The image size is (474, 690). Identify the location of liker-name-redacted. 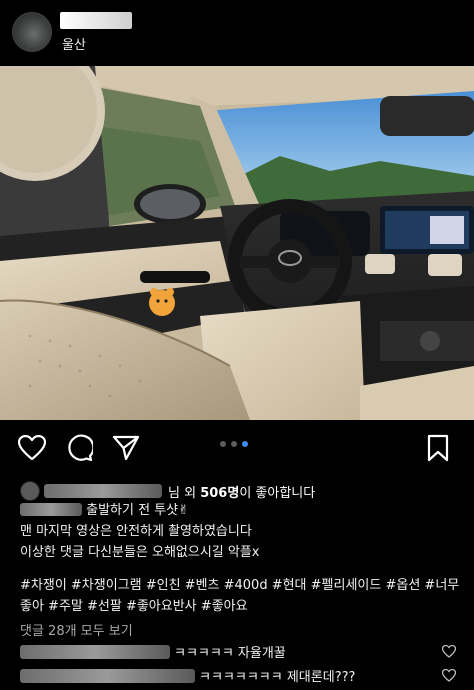
(103, 491).